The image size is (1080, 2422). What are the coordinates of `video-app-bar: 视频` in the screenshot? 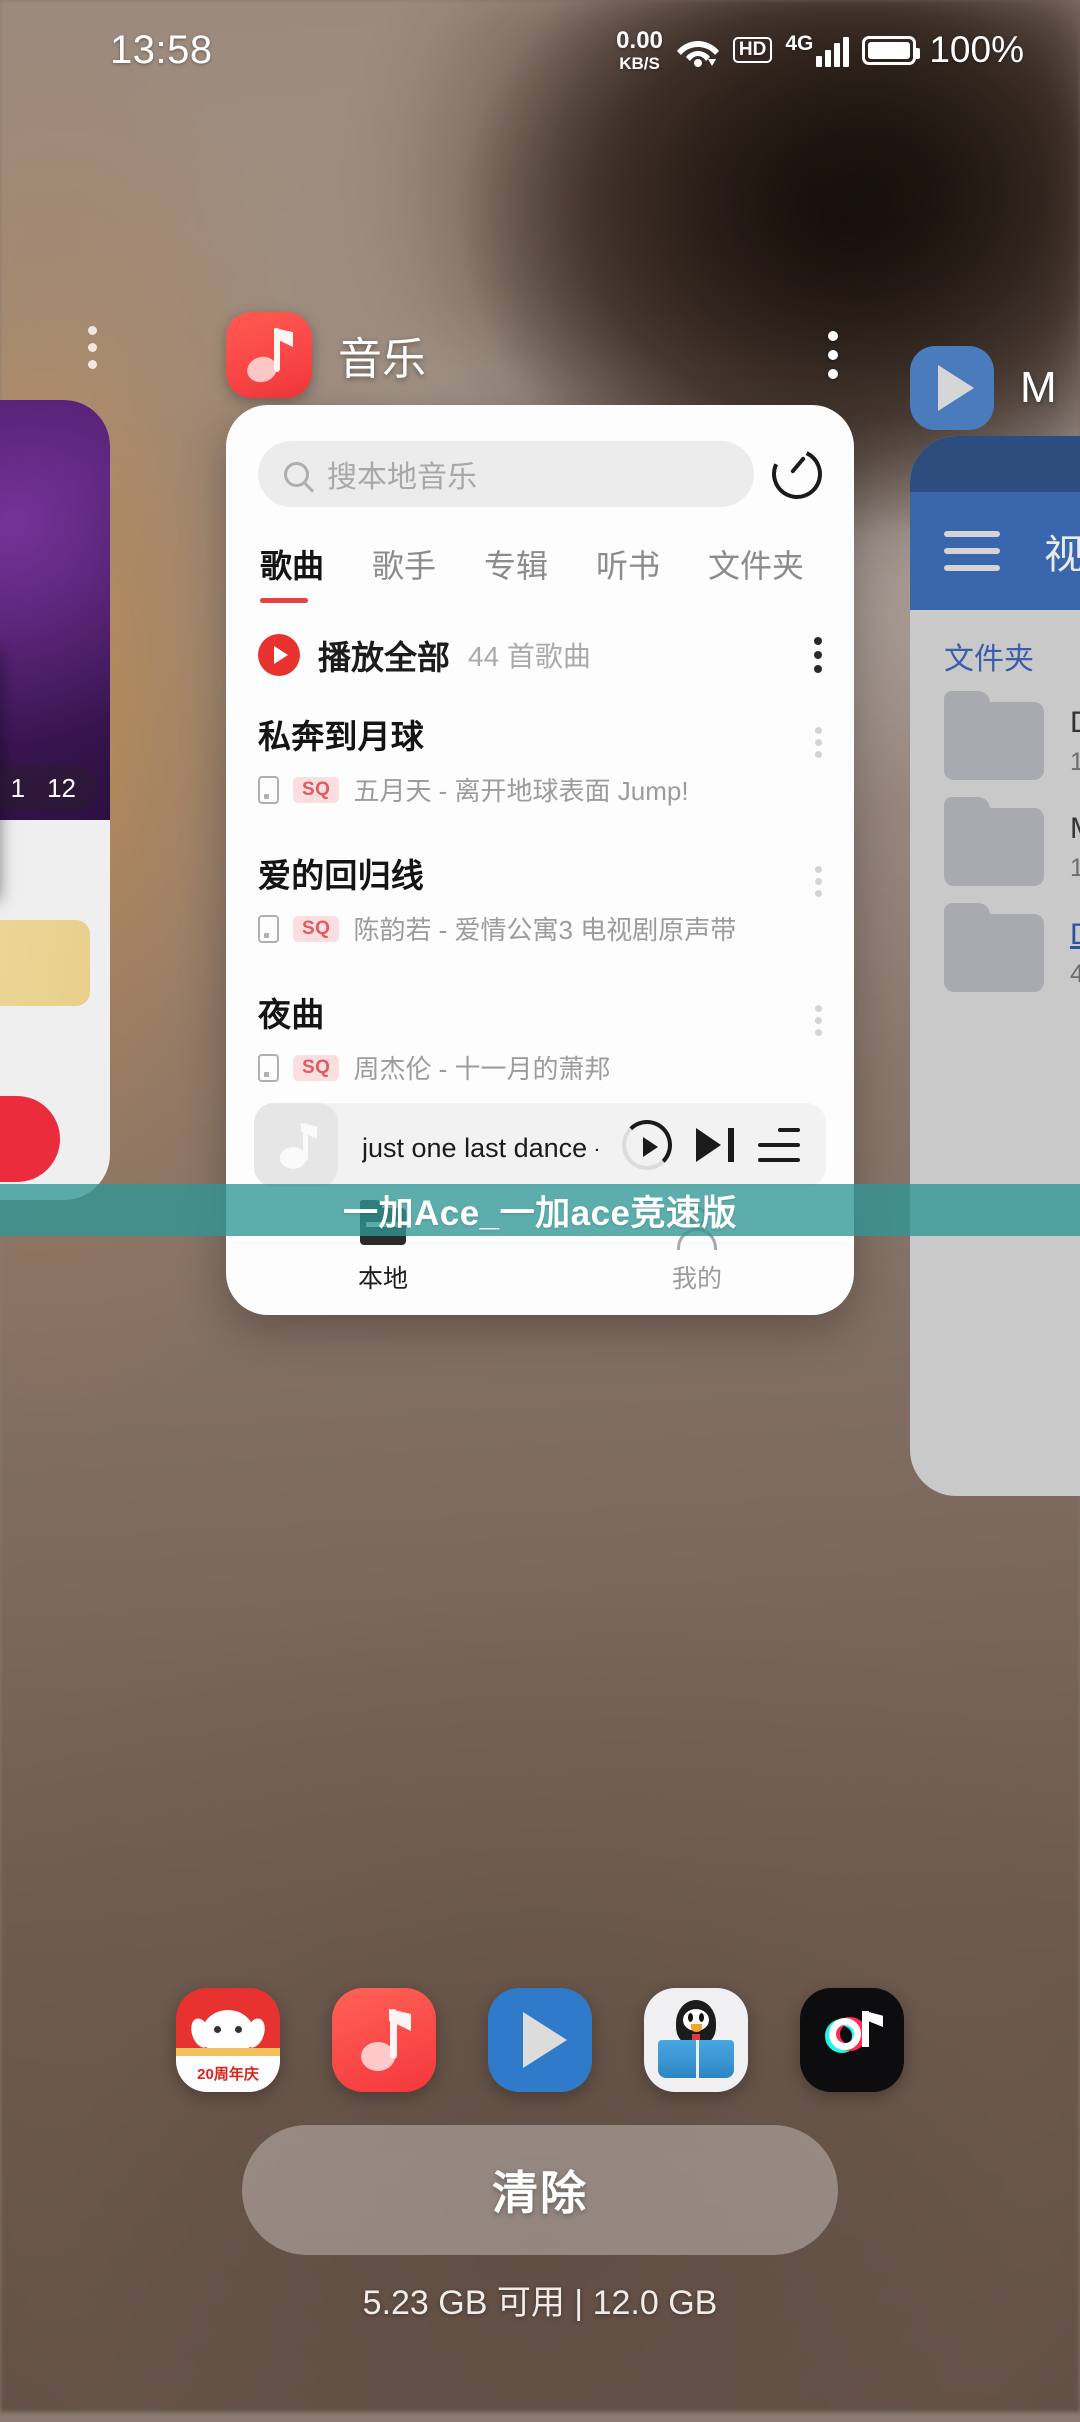 It's located at (995, 551).